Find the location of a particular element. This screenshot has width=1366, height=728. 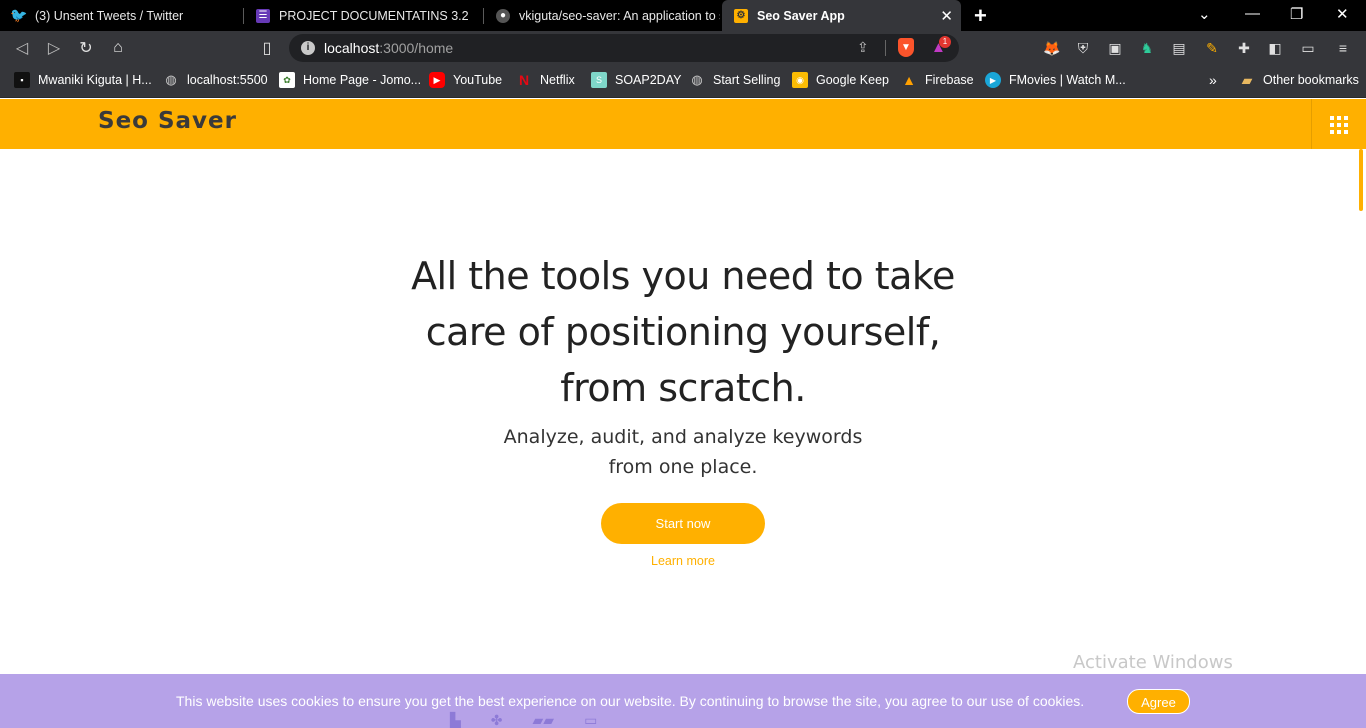

close-tab-icon: ✕ is located at coordinates (946, 16).